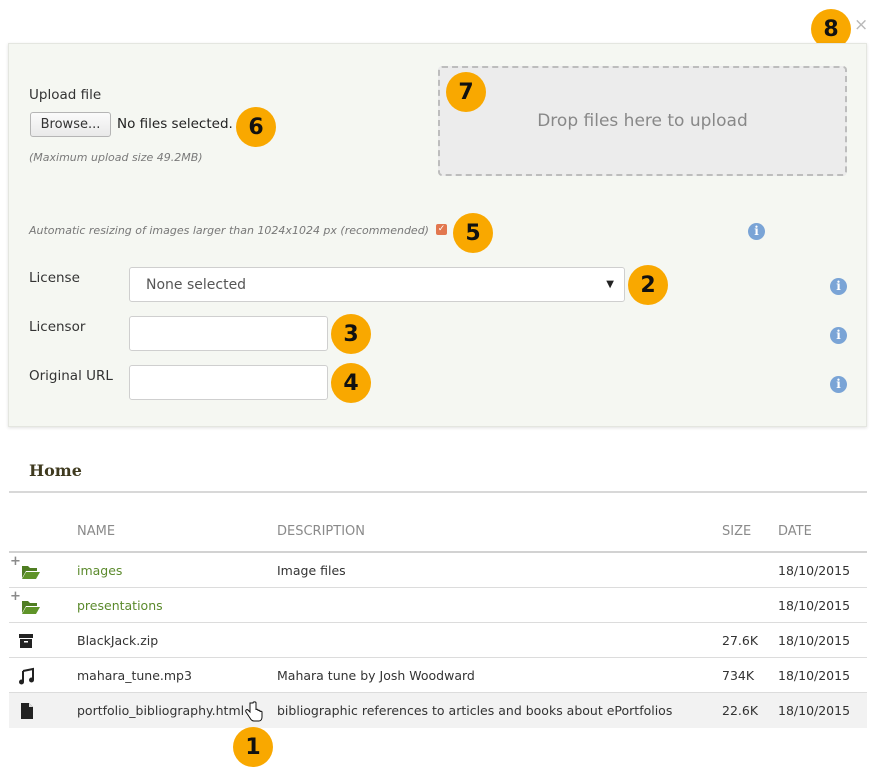  Describe the element at coordinates (26, 641) in the screenshot. I see `archive-icon` at that location.